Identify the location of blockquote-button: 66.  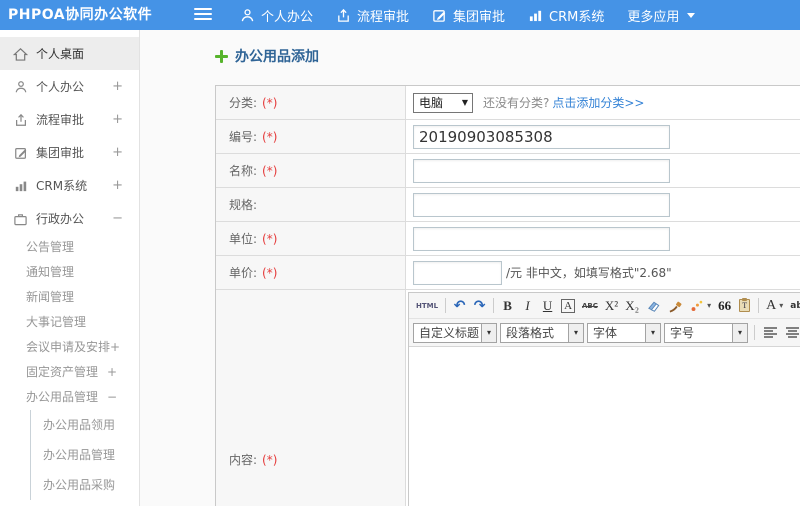
(724, 306).